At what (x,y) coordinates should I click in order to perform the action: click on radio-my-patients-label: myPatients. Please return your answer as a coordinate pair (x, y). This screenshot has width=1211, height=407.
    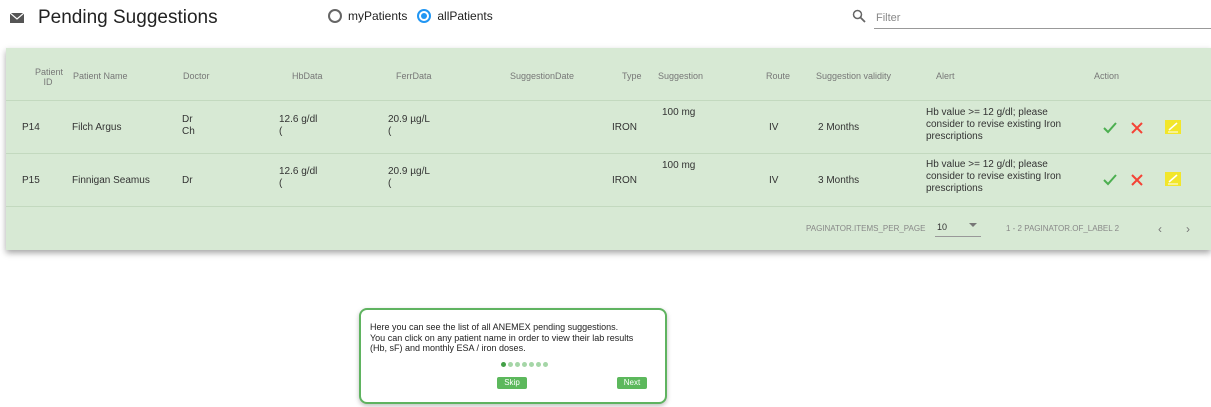
    Looking at the image, I should click on (378, 16).